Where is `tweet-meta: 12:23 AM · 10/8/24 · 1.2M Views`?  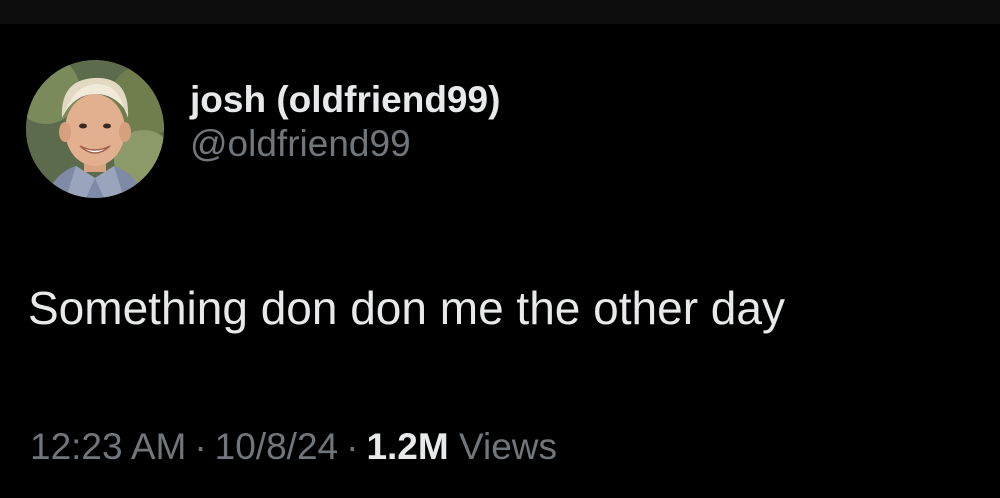 tweet-meta: 12:23 AM · 10/8/24 · 1.2M Views is located at coordinates (293, 447).